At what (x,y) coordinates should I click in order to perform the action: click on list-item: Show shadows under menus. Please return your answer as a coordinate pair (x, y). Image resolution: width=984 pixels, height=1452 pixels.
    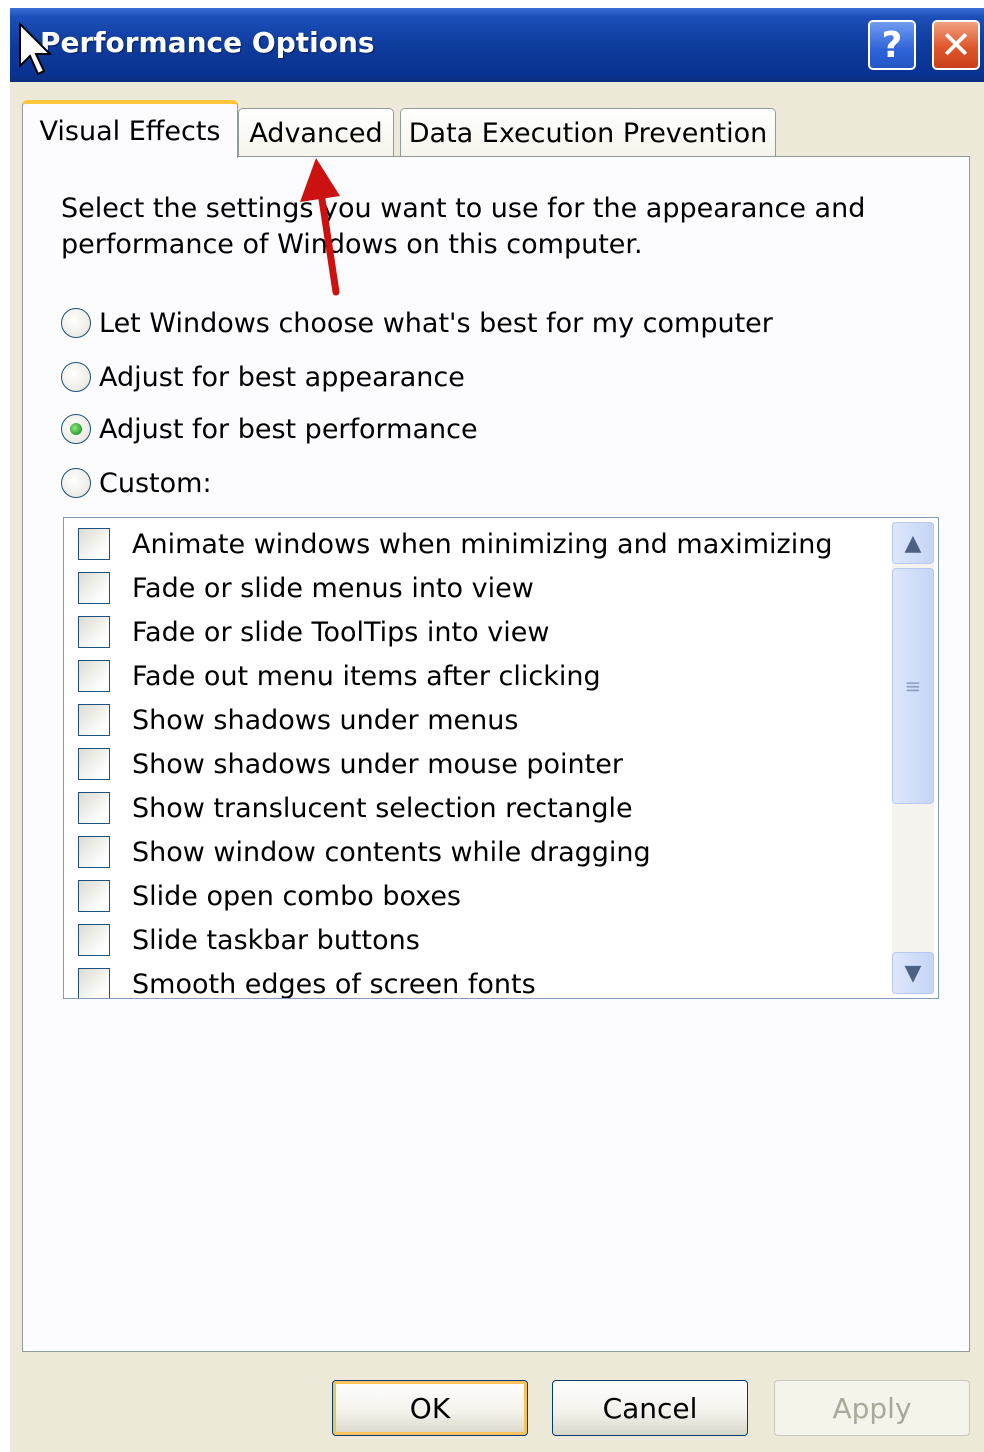
    Looking at the image, I should click on (298, 720).